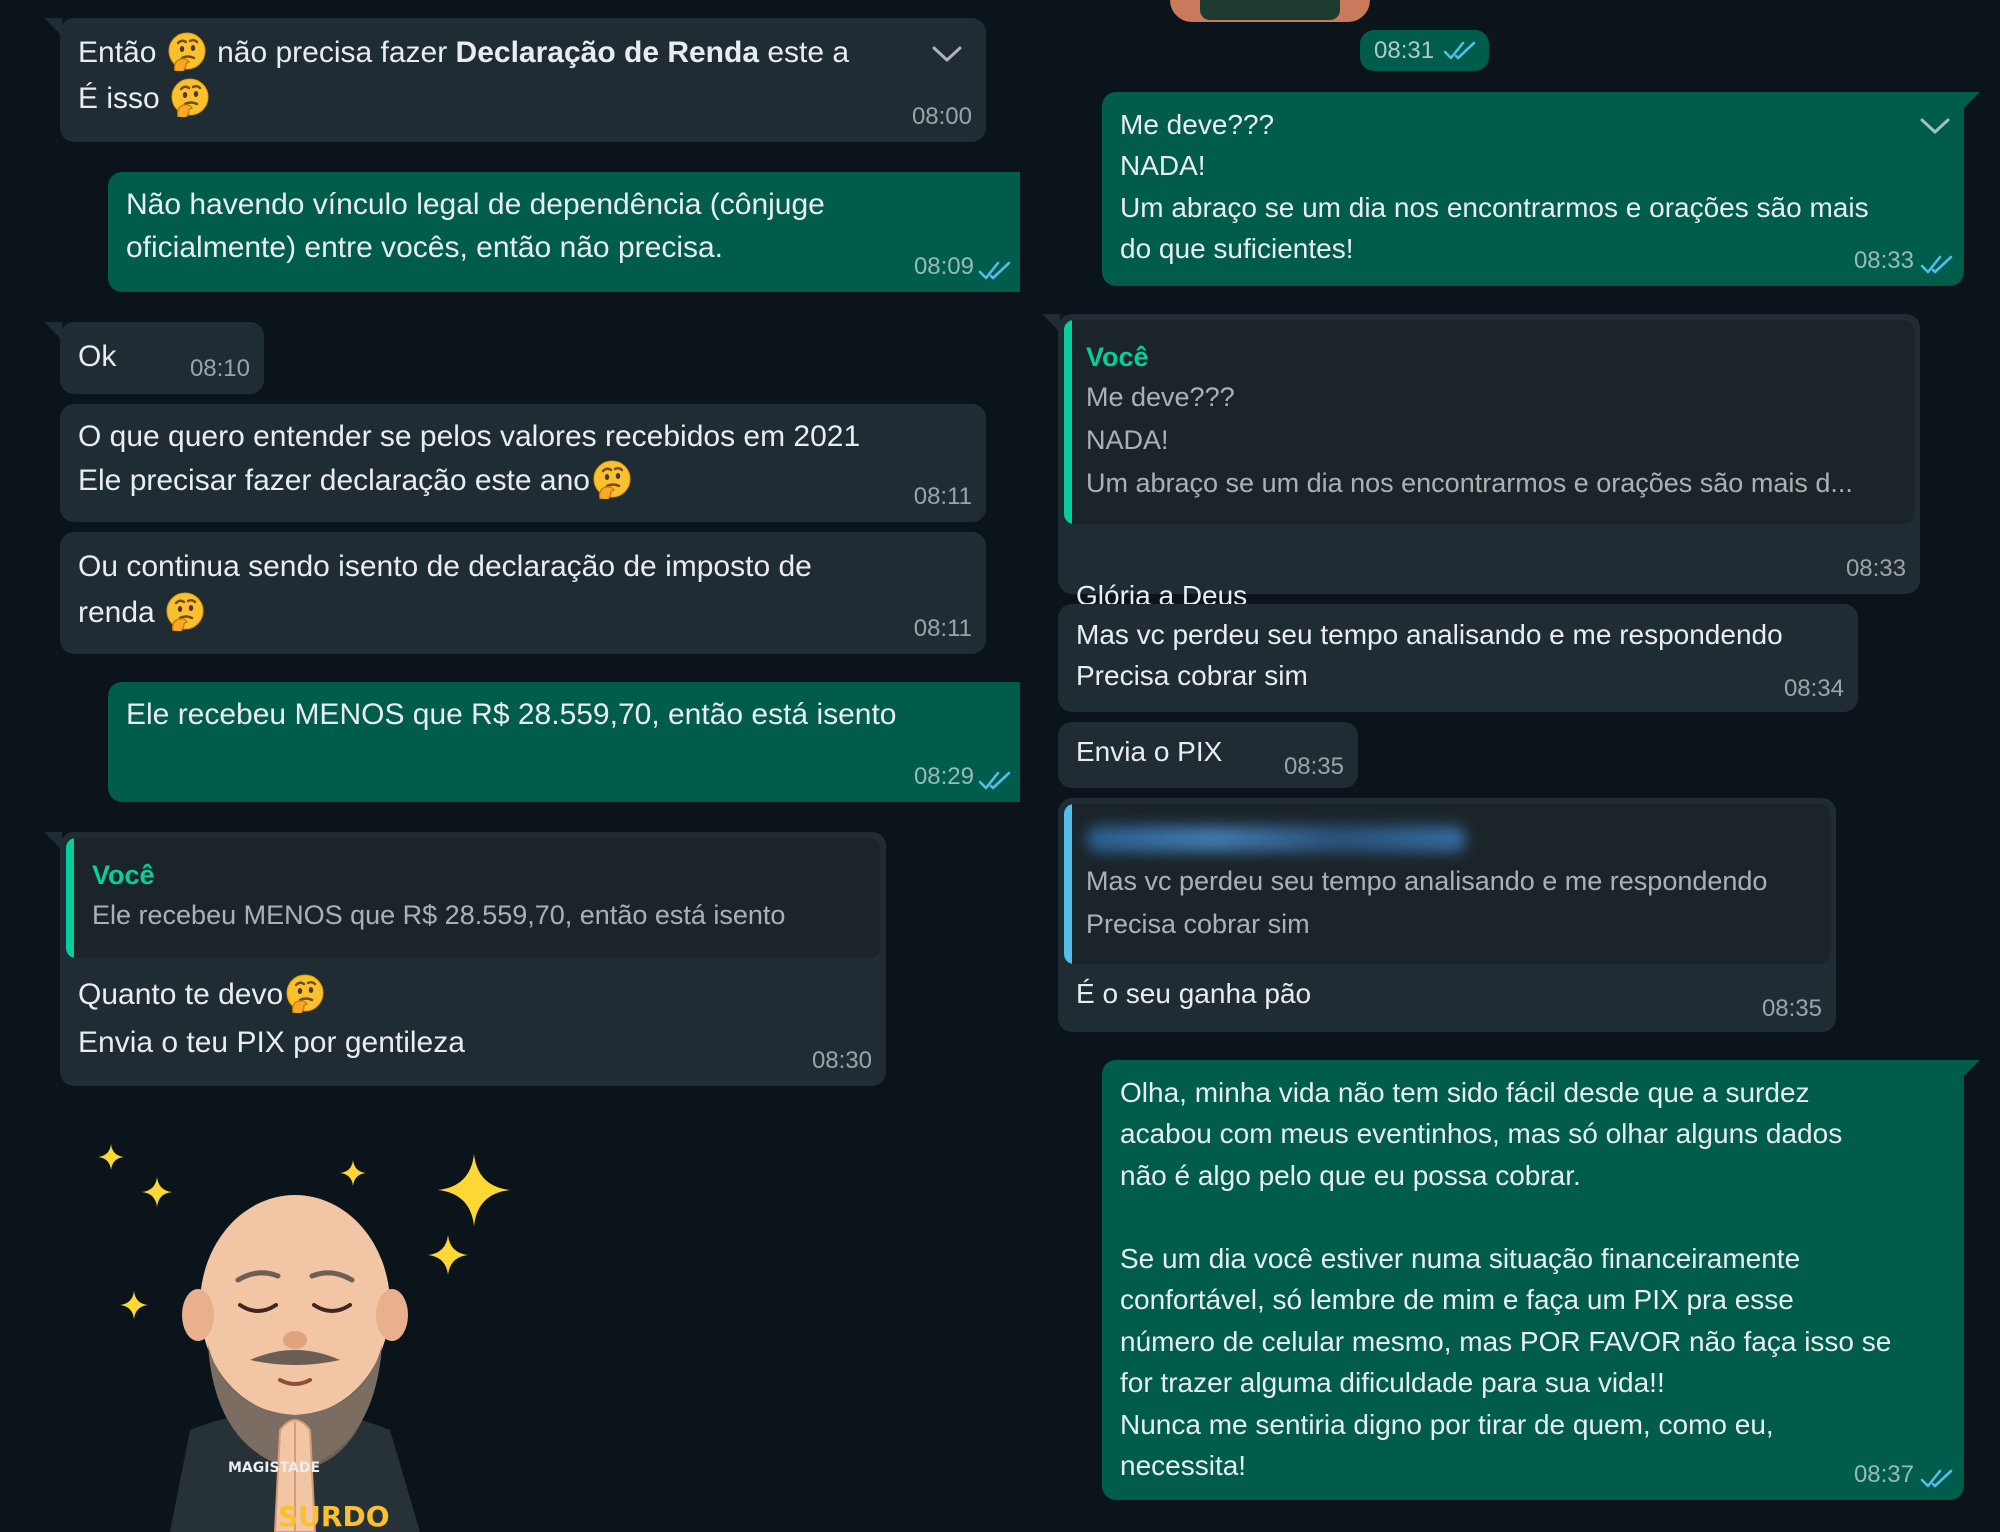 Image resolution: width=2000 pixels, height=1532 pixels. What do you see at coordinates (941, 116) in the screenshot?
I see `message-time: 08:00` at bounding box center [941, 116].